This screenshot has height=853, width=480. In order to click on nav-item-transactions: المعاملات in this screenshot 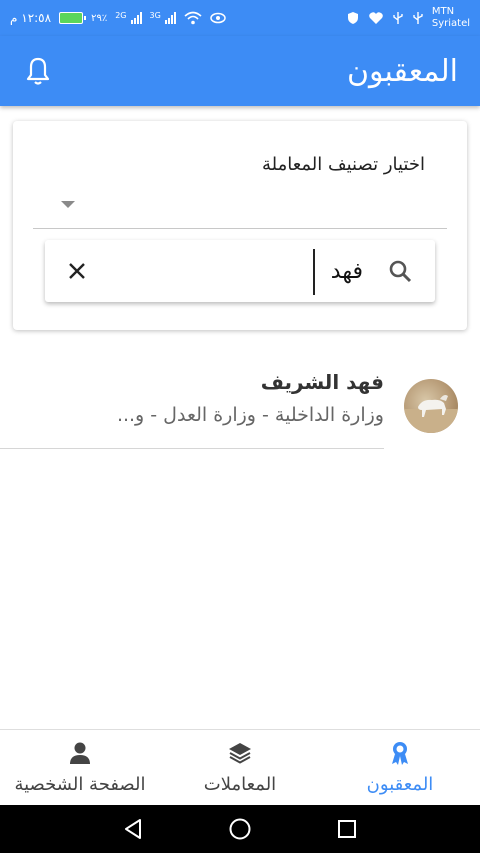, I will do `click(240, 767)`.